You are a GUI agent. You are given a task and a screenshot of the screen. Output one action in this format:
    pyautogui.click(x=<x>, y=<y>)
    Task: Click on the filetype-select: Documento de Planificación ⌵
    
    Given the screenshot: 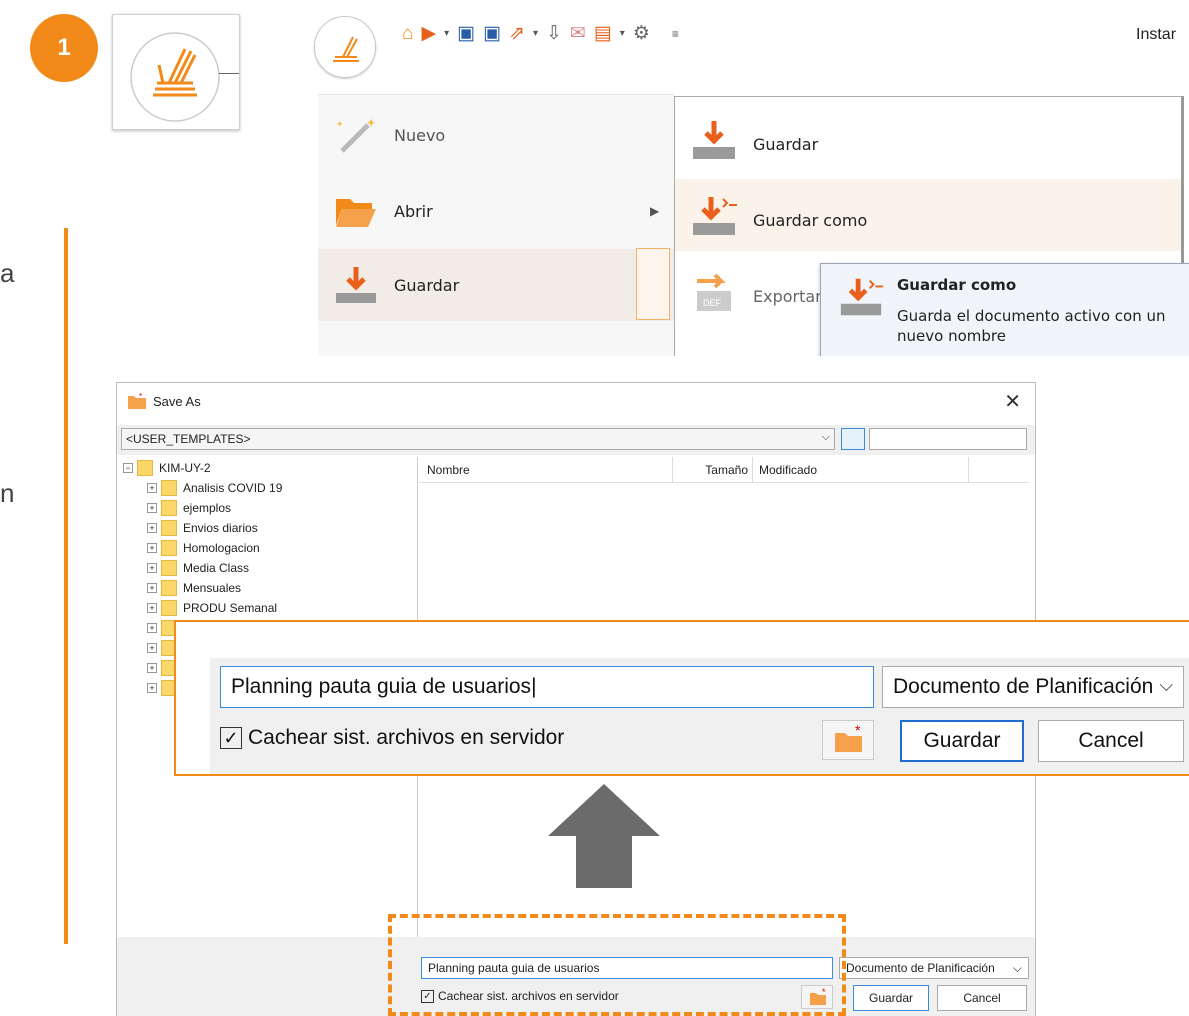 What is the action you would take?
    pyautogui.click(x=1033, y=687)
    